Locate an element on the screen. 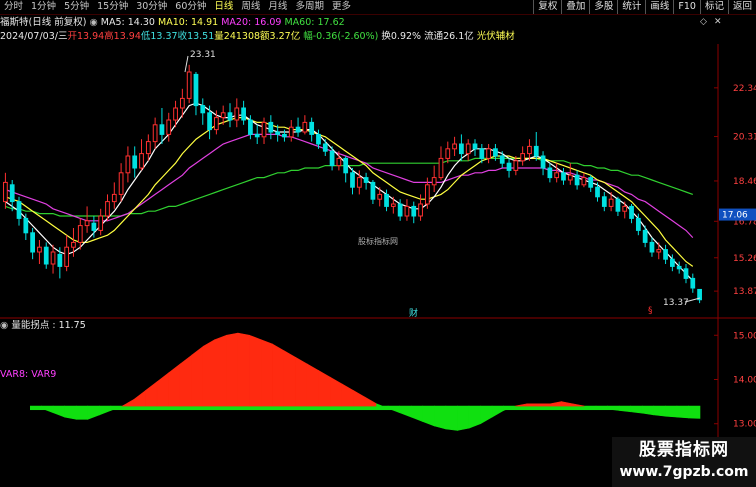  sub-tick-label: 15.00 is located at coordinates (744, 336).